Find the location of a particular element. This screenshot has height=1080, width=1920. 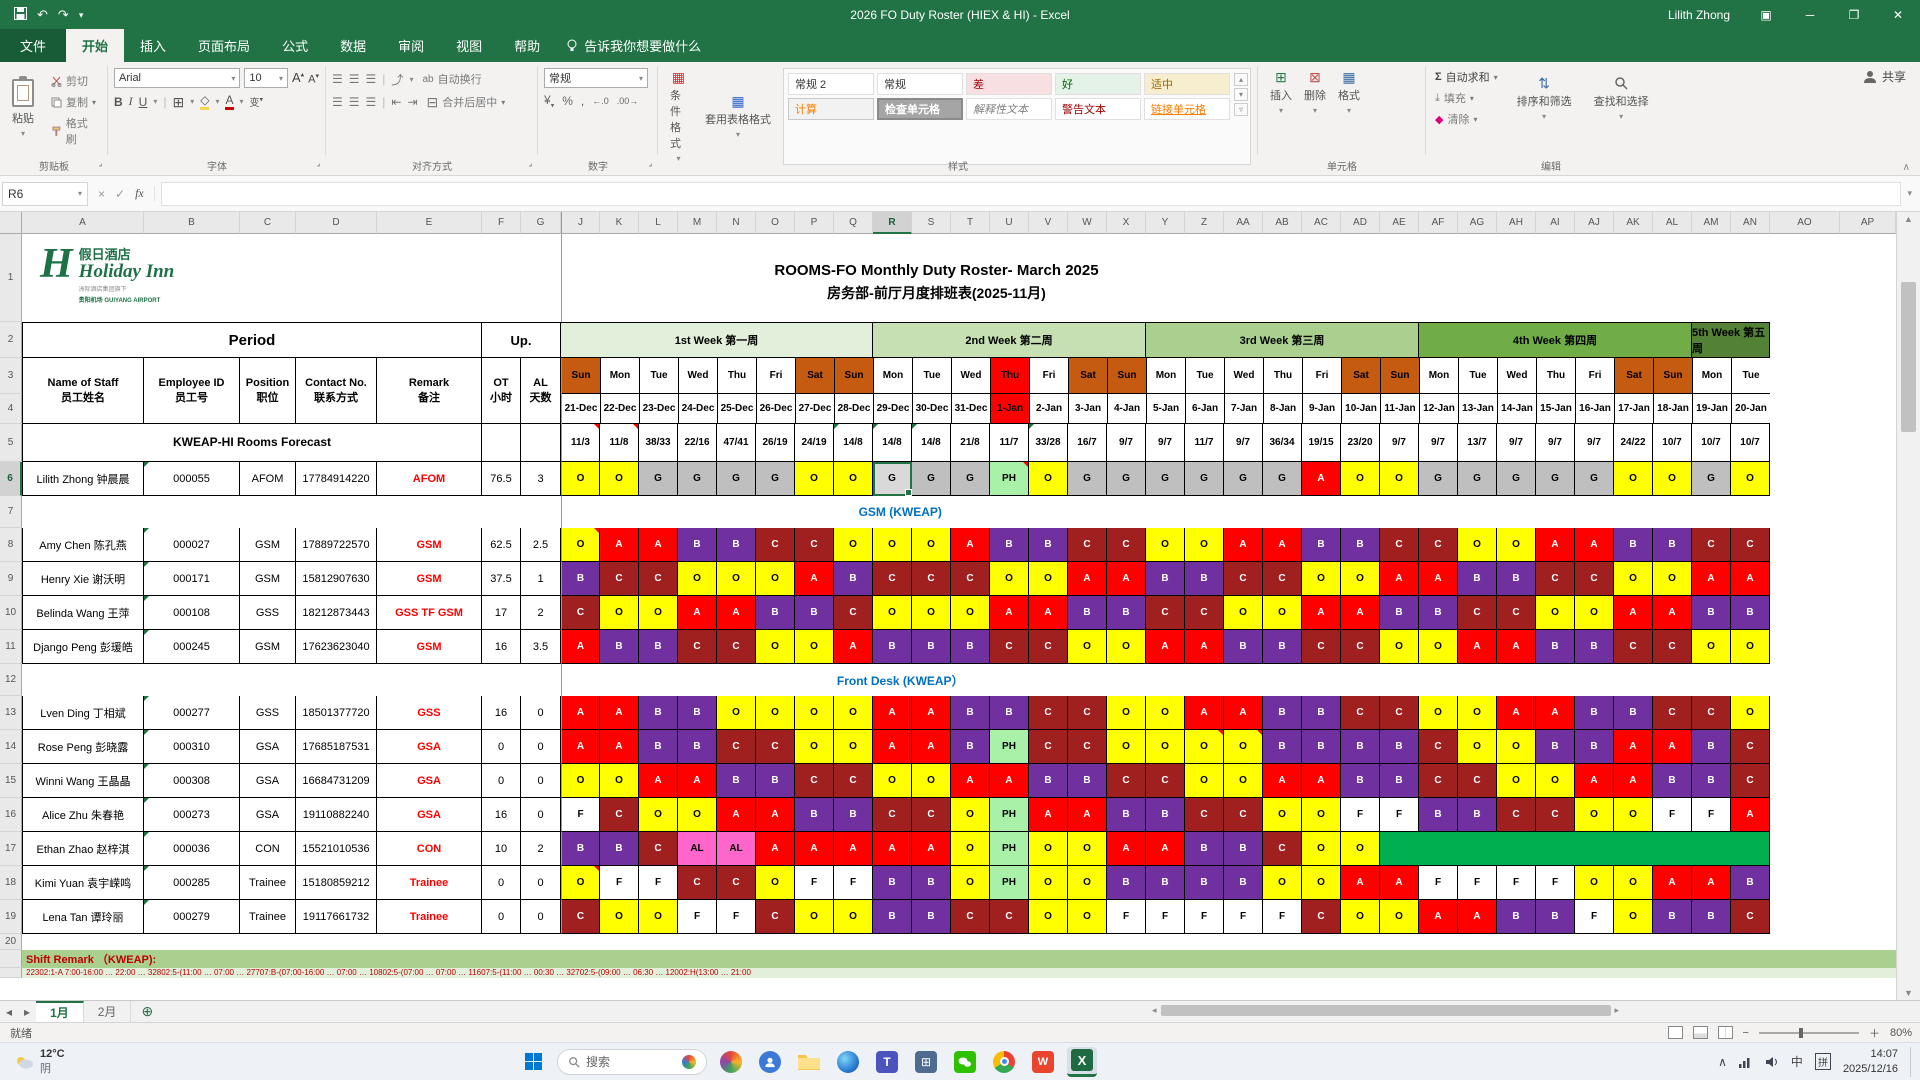

decrease-indent-icon: ⇤ is located at coordinates (396, 102).